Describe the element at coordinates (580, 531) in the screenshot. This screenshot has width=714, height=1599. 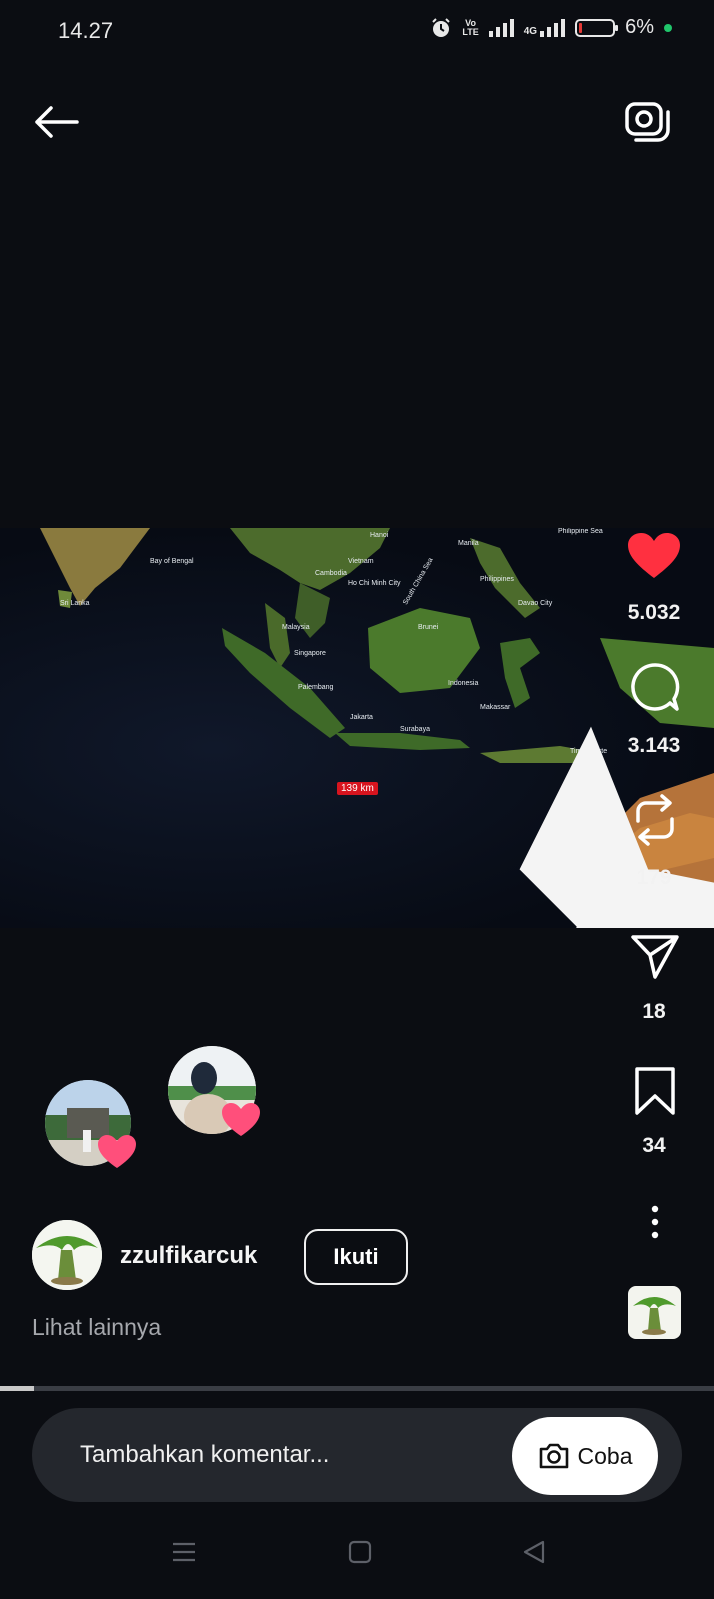
I see `map-label: Philippine Sea` at that location.